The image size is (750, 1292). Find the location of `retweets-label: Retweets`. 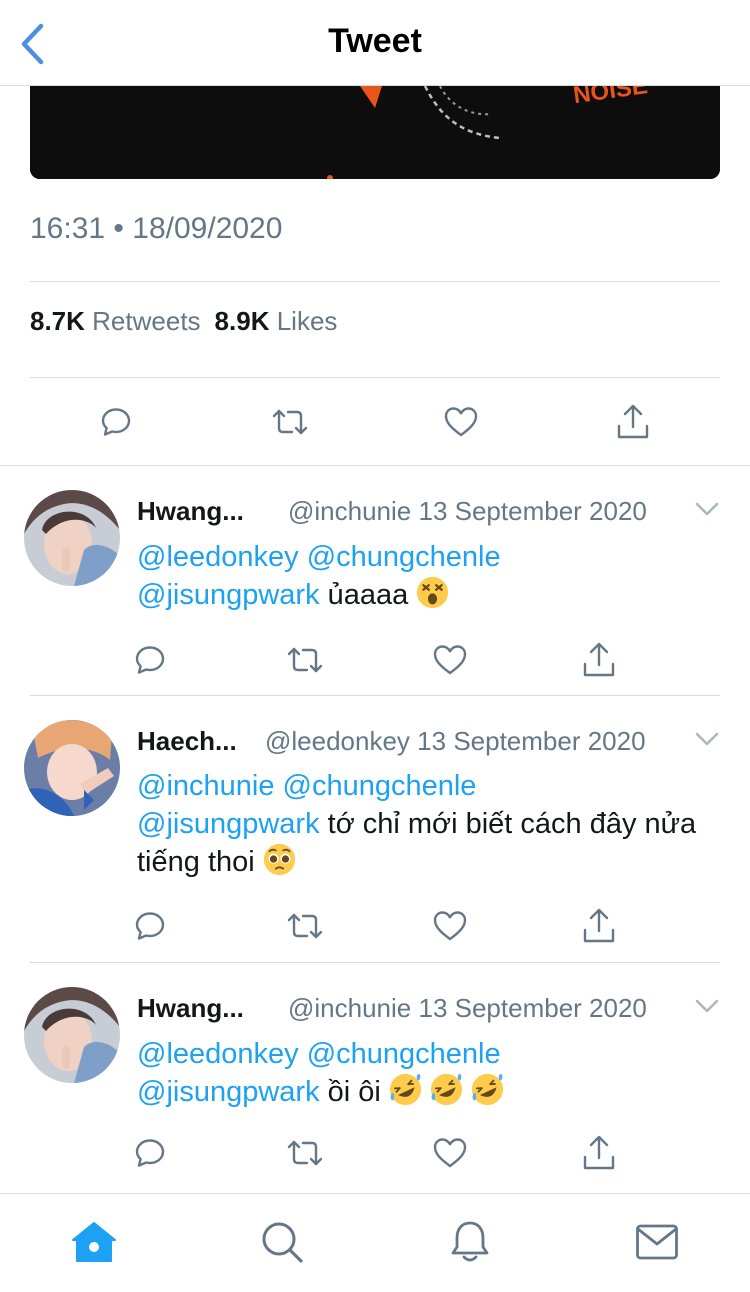

retweets-label: Retweets is located at coordinates (146, 321).